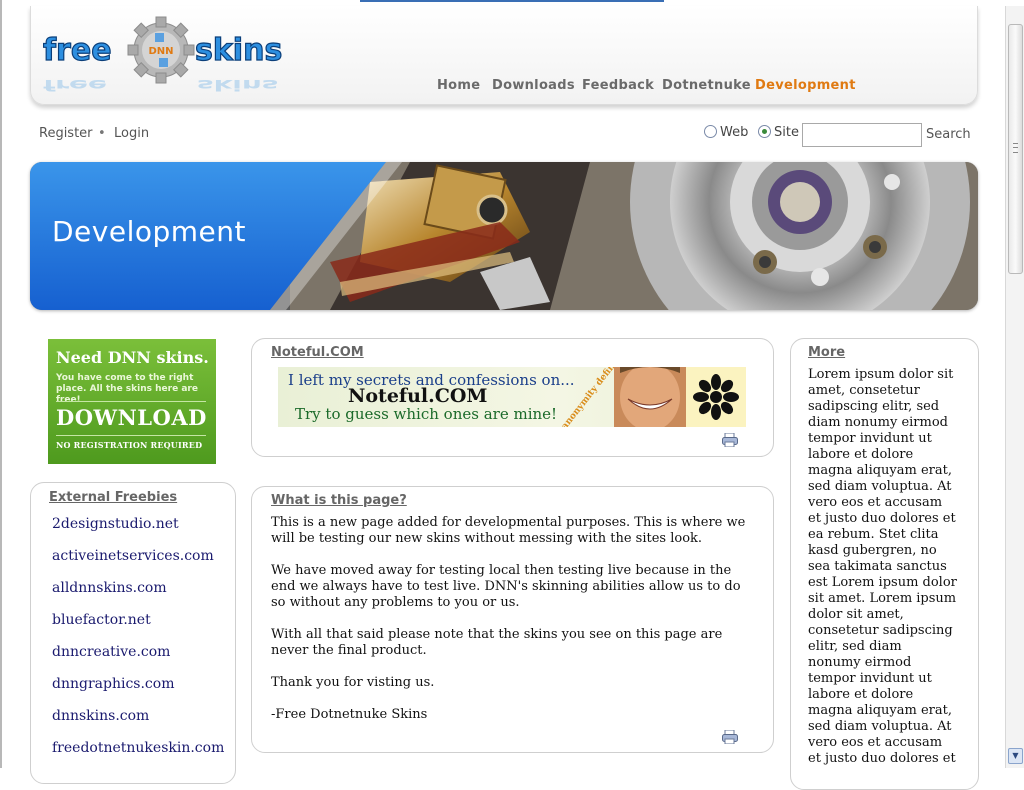 This screenshot has height=790, width=1024. I want to click on nav-feedback: Feedback, so click(618, 85).